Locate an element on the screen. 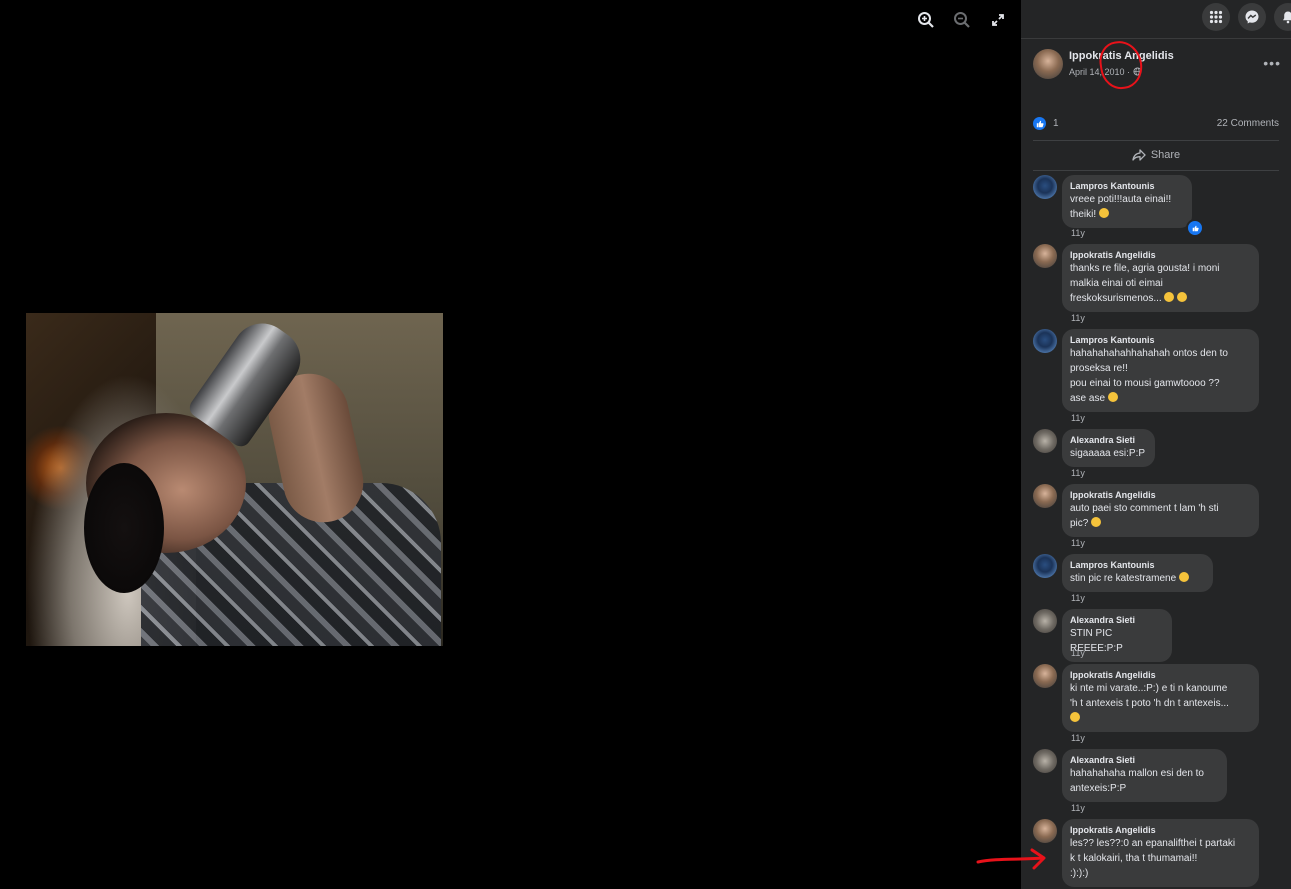 Image resolution: width=1291 pixels, height=889 pixels. share-button: Share is located at coordinates (1156, 155).